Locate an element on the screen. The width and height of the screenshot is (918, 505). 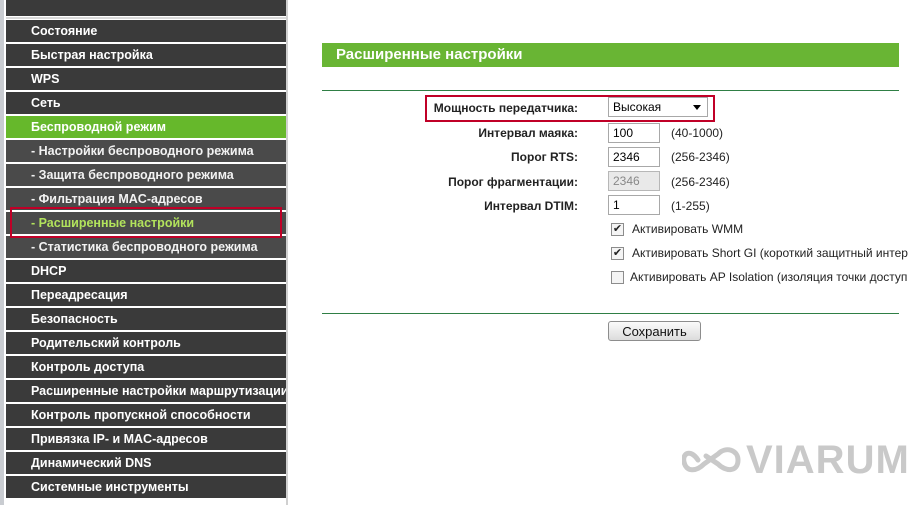
sidebar-item-network: Сеть is located at coordinates (146, 103).